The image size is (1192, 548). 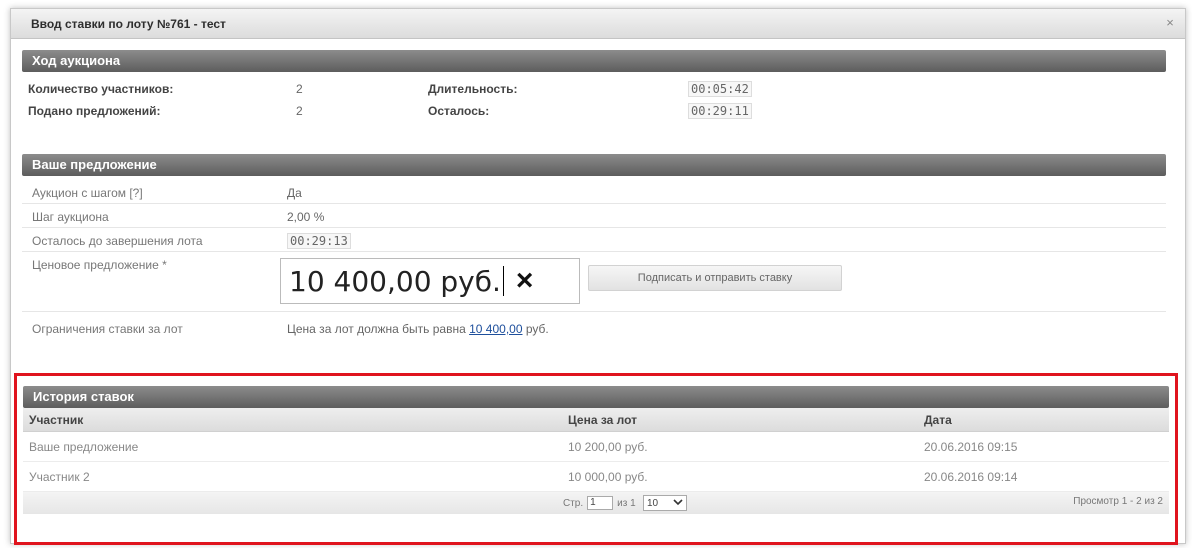 I want to click on column-date: Дата, so click(x=1043, y=419).